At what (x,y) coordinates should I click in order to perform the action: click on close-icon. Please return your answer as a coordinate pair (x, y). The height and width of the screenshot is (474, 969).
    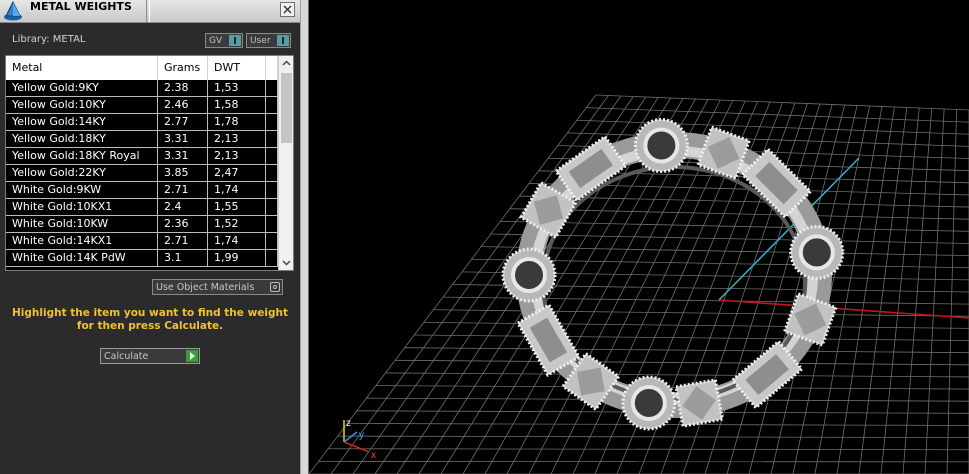
    Looking at the image, I should click on (287, 9).